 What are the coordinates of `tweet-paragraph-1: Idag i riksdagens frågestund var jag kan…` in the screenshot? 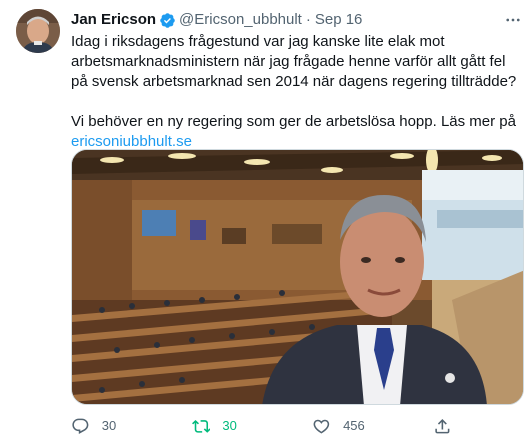 It's located at (294, 61).